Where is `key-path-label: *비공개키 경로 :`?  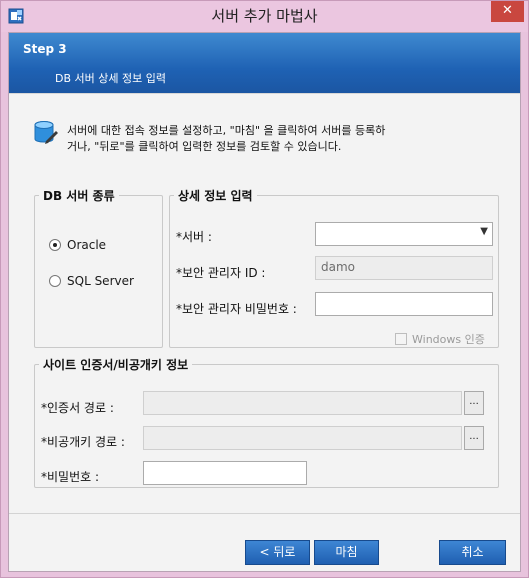 key-path-label: *비공개키 경로 : is located at coordinates (83, 442).